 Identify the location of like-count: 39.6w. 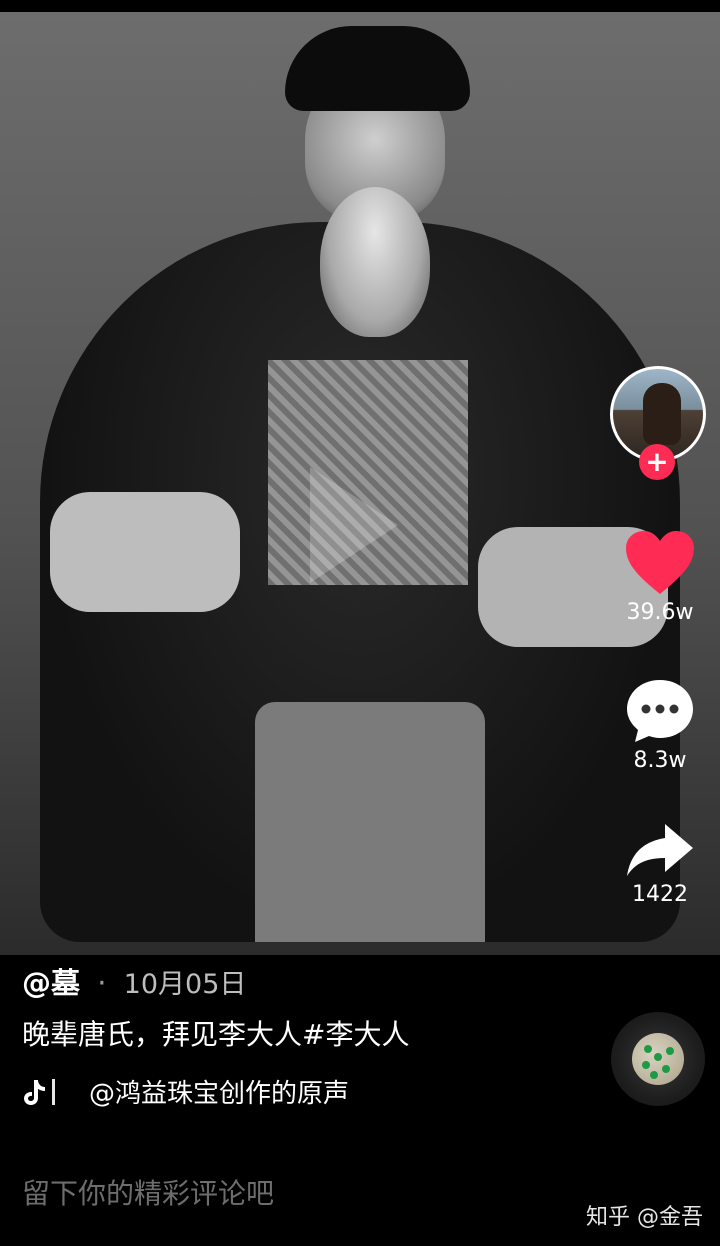
(660, 612).